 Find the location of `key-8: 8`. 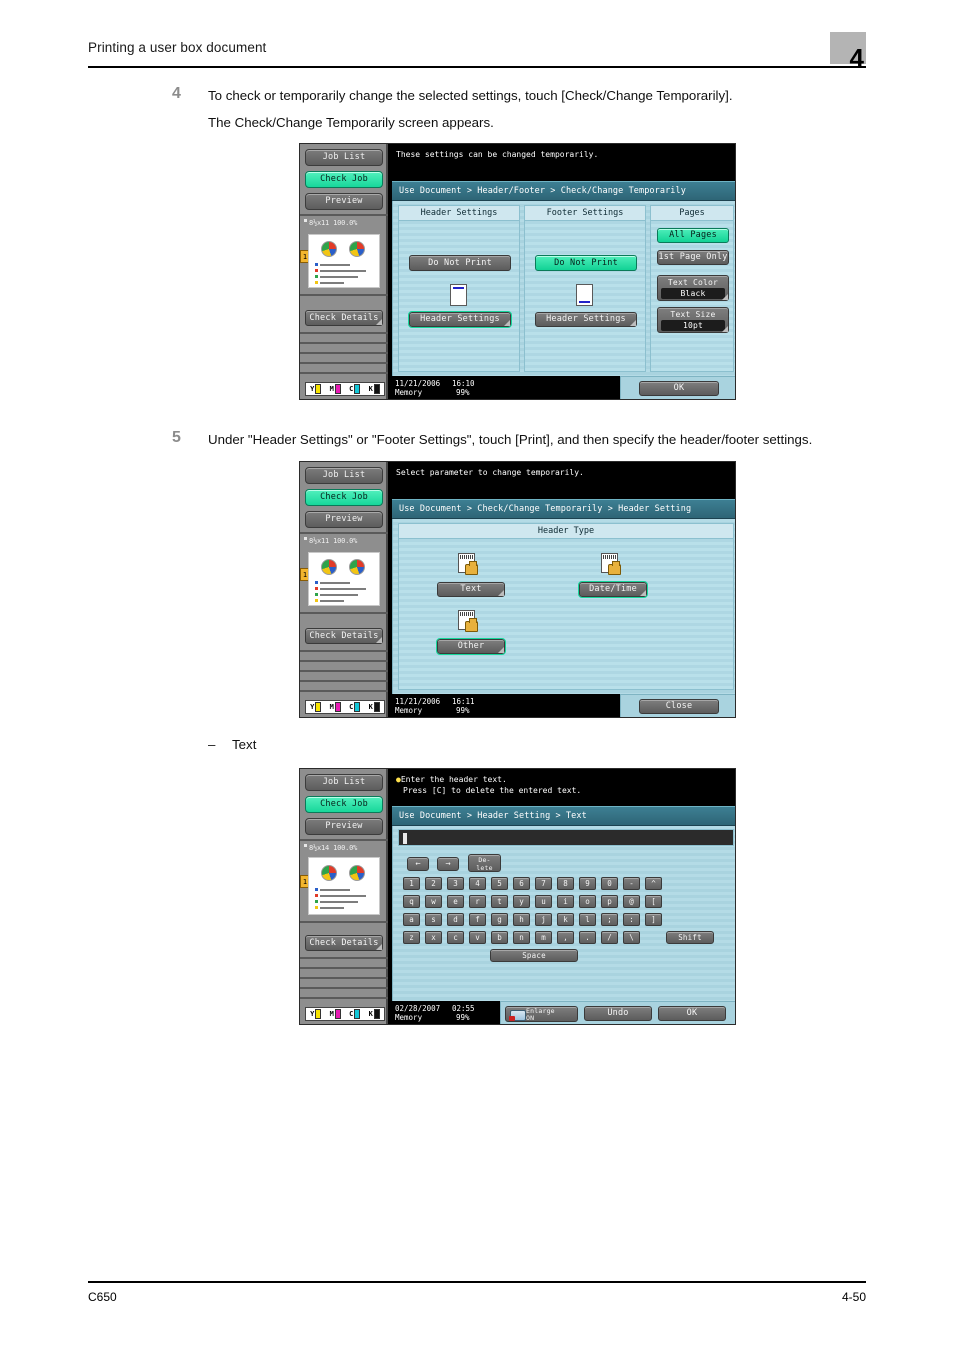

key-8: 8 is located at coordinates (565, 883).